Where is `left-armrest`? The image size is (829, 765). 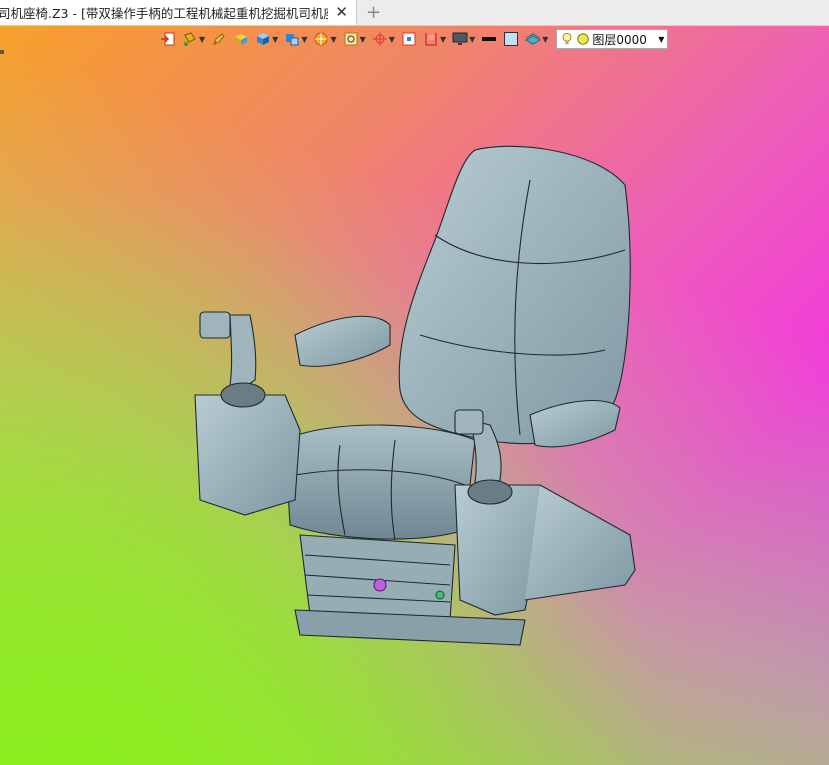 left-armrest is located at coordinates (342, 341).